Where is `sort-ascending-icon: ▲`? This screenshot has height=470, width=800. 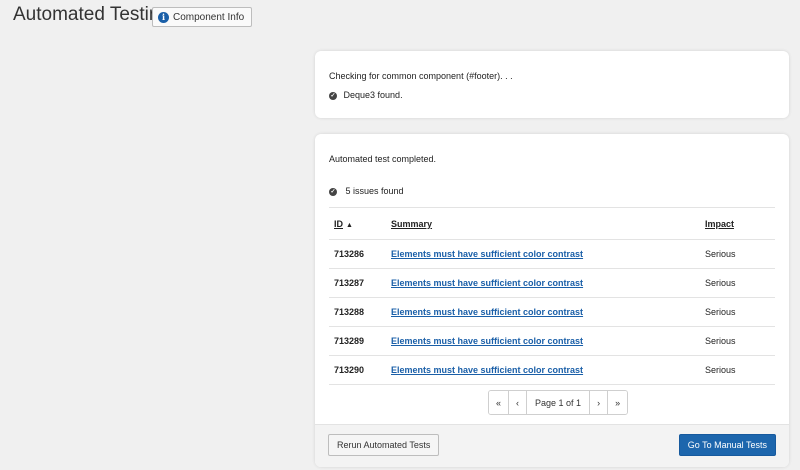 sort-ascending-icon: ▲ is located at coordinates (349, 225).